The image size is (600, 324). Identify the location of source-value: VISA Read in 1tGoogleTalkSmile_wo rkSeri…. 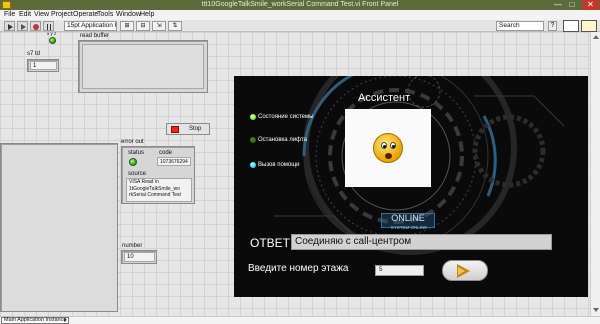
(159, 190).